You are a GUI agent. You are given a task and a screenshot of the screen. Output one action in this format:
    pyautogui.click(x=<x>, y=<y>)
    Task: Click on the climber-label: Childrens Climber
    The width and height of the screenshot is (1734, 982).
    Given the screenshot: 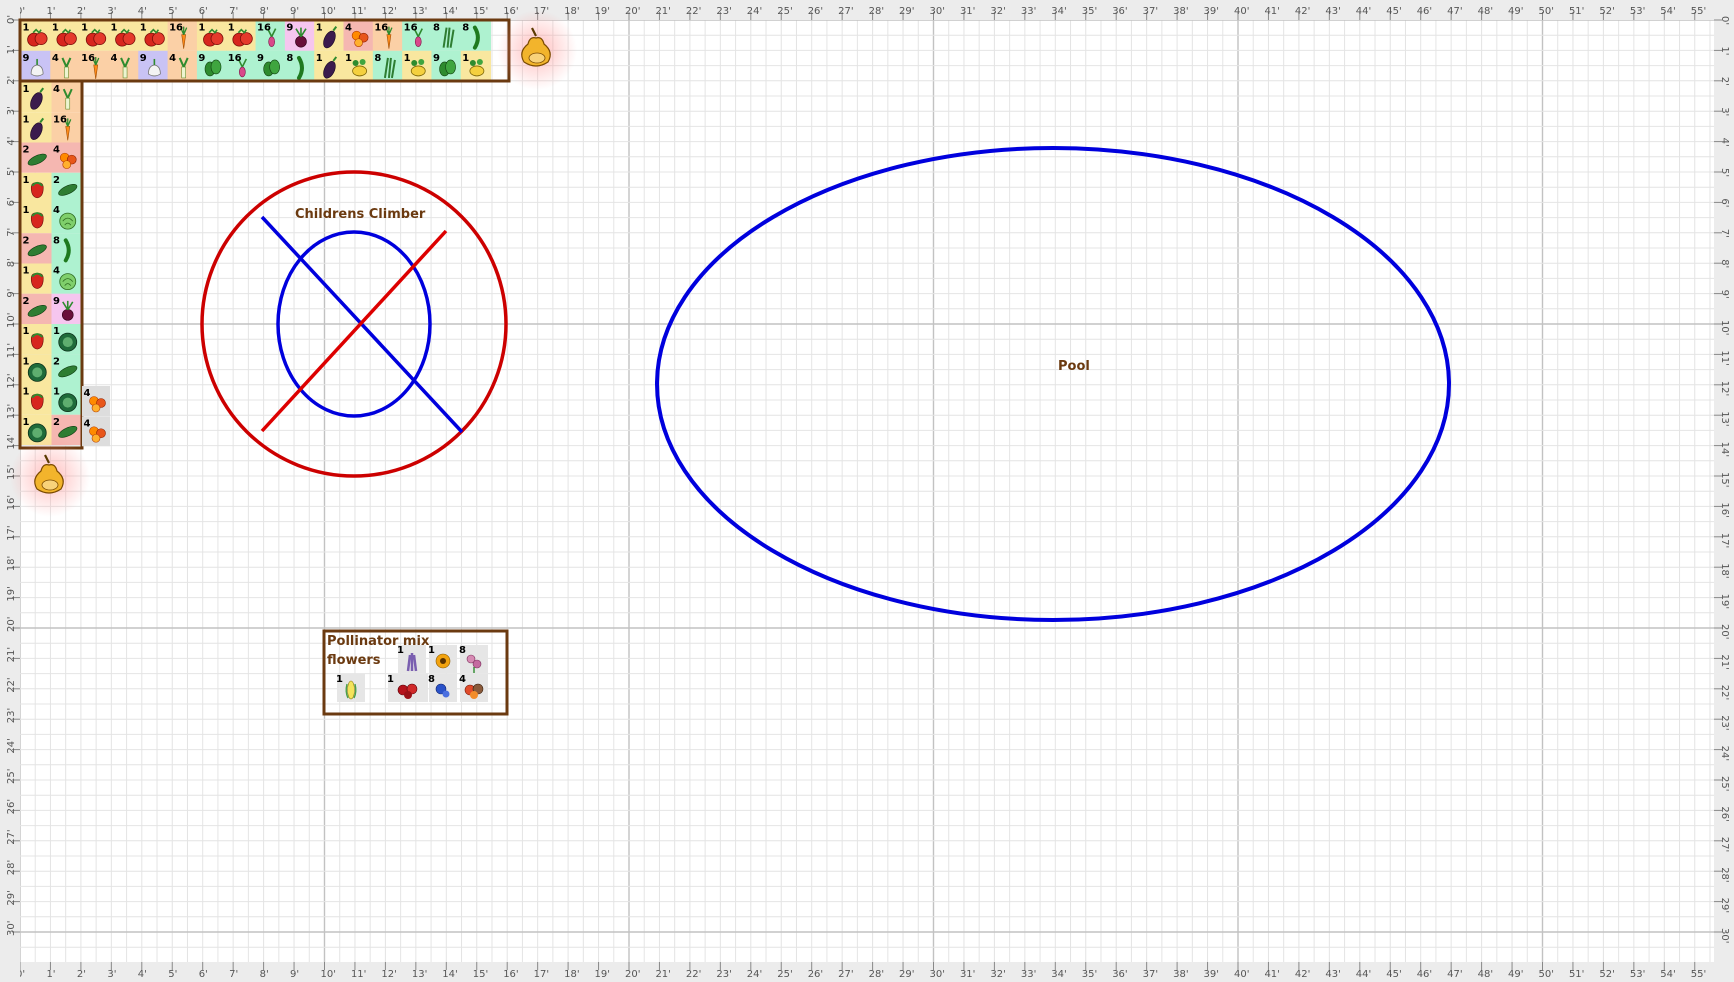 What is the action you would take?
    pyautogui.click(x=360, y=214)
    